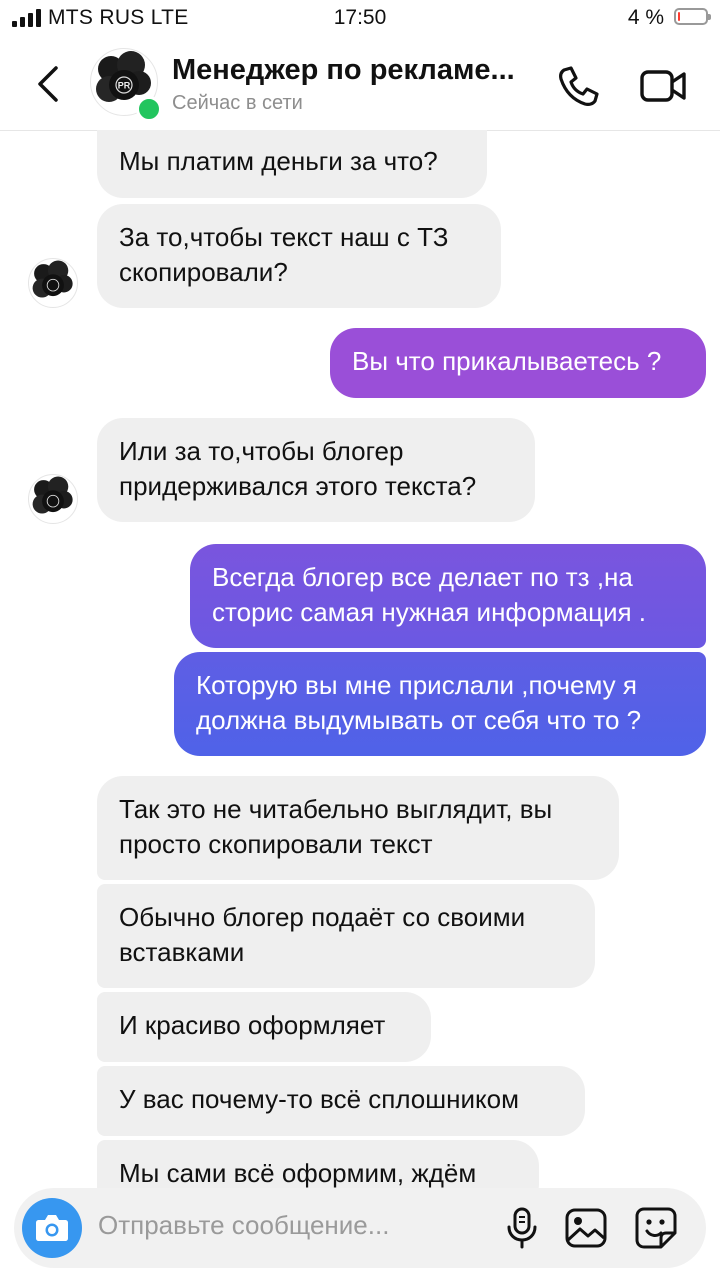 The image size is (720, 1280). I want to click on phone-icon, so click(579, 86).